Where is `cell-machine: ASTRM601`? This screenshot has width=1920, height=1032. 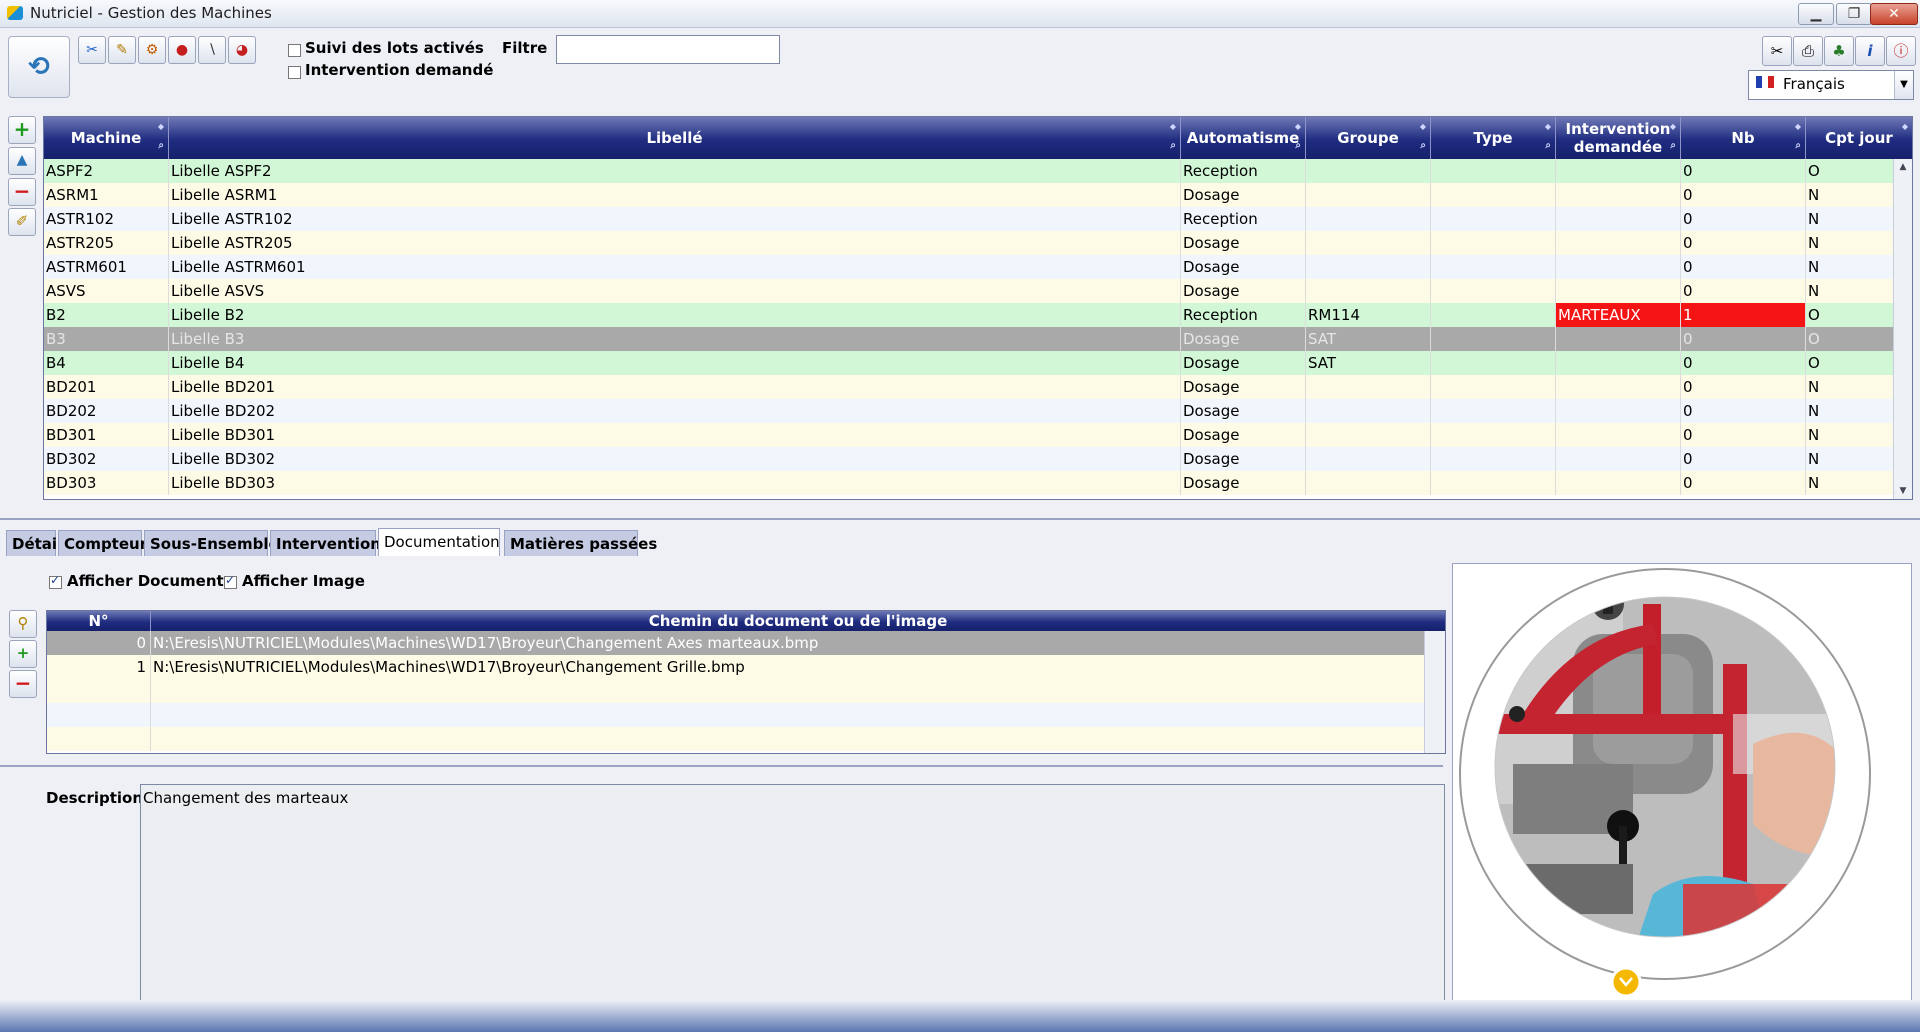 cell-machine: ASTRM601 is located at coordinates (106, 267).